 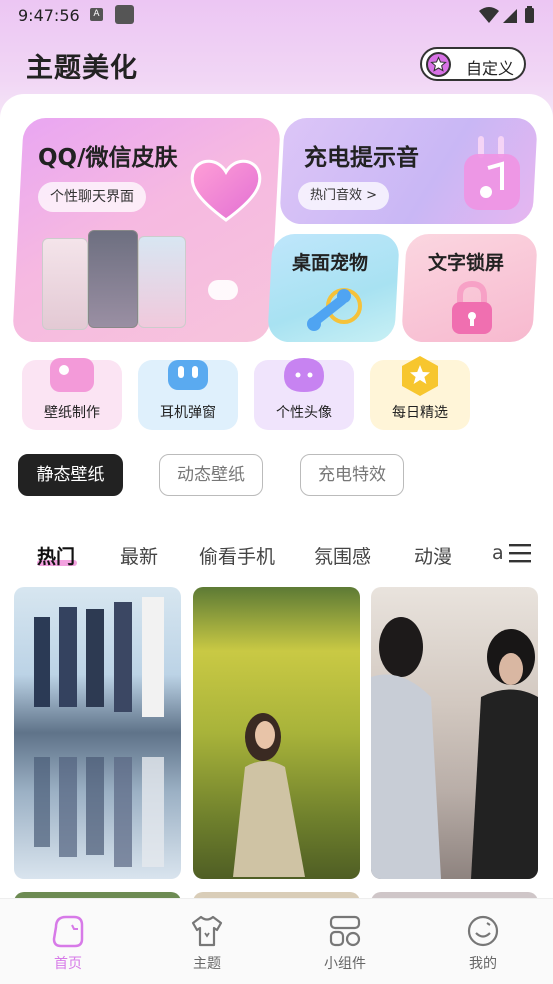 What do you see at coordinates (276, 556) in the screenshot?
I see `category-tabs: 热门 最新 偷看手机 氛围感 动漫 a` at bounding box center [276, 556].